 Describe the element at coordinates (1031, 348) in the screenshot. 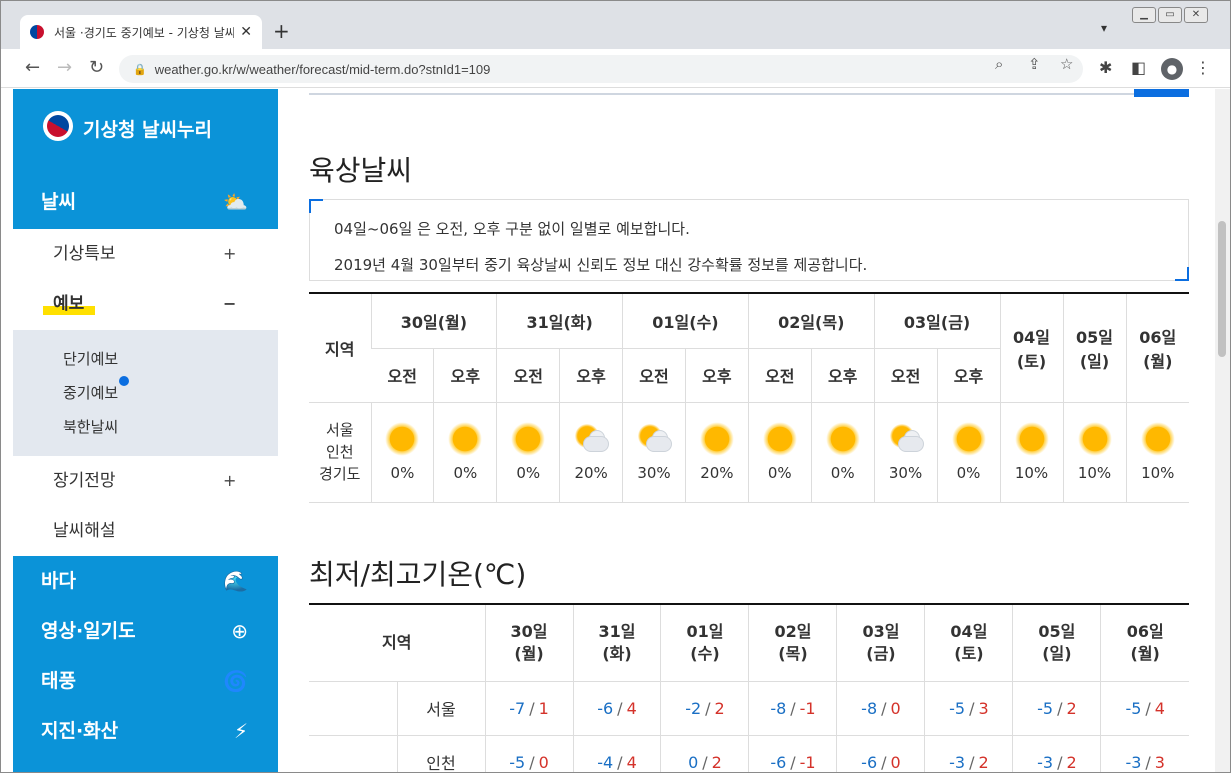

I see `day-header: 04일 (토)` at that location.